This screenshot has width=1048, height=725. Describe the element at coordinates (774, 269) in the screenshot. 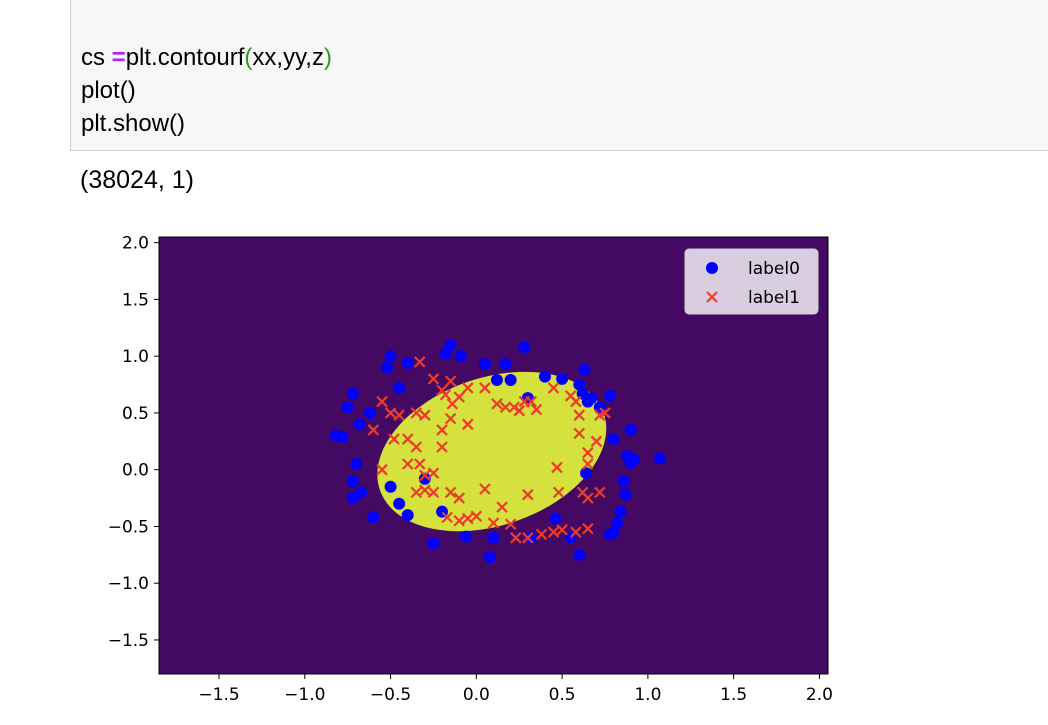

I see `legend-label-label0: label0` at that location.